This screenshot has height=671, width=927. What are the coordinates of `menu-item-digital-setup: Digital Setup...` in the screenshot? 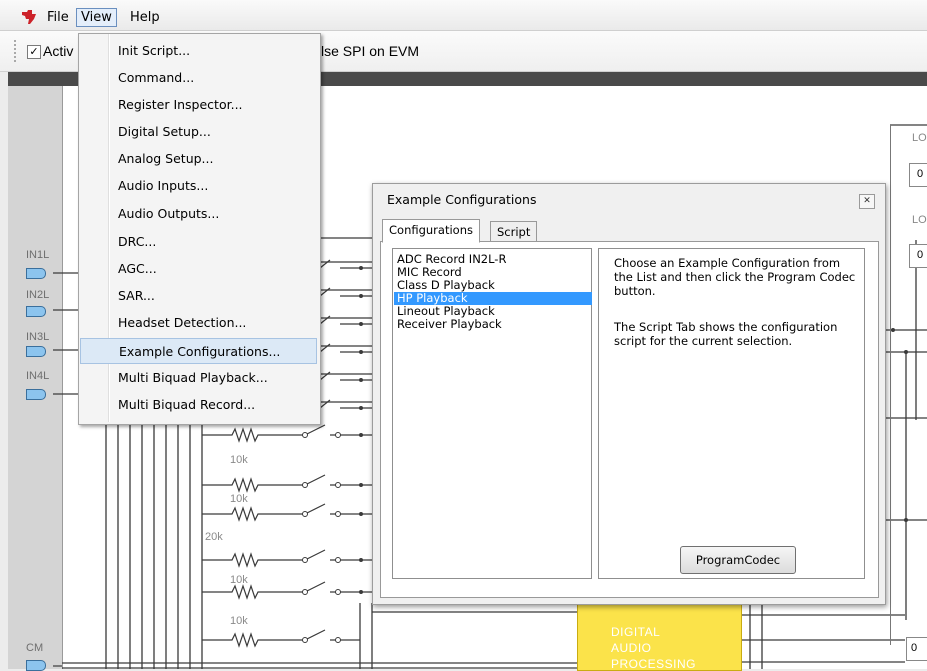 It's located at (198, 131).